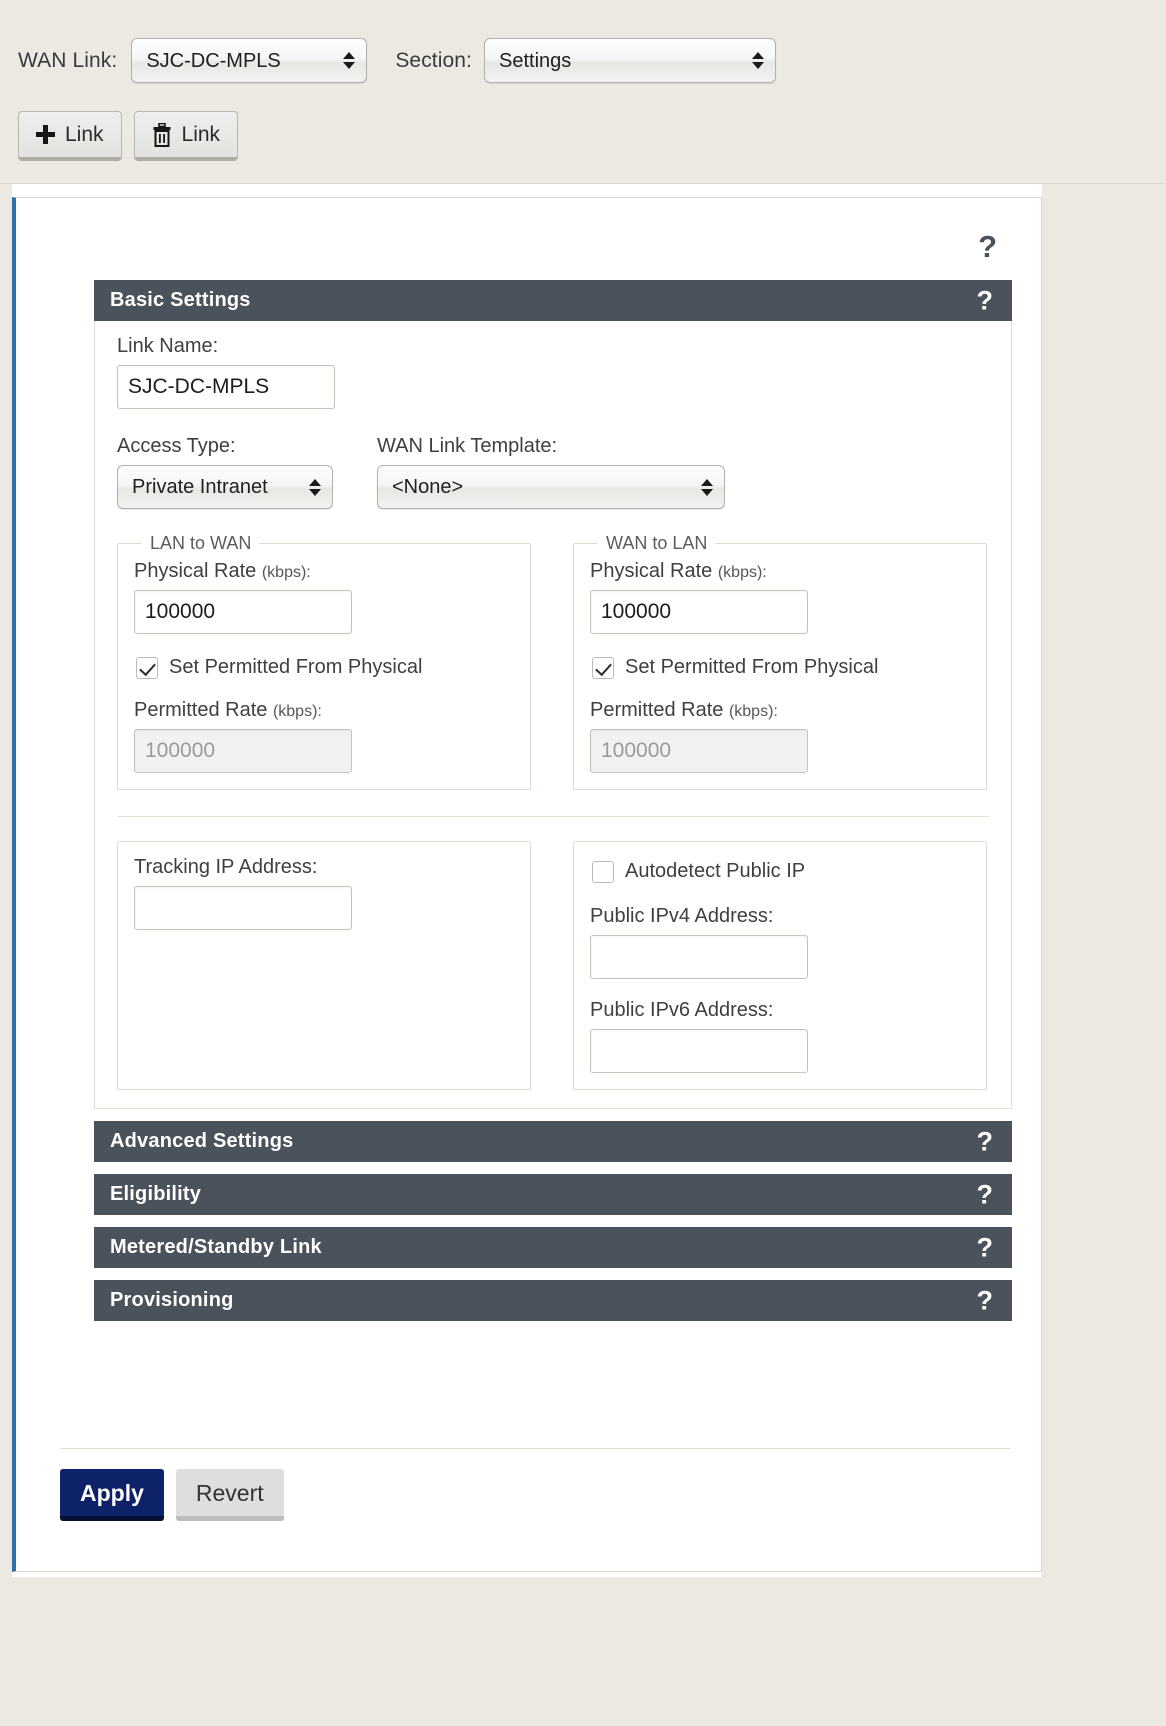  I want to click on right-chrome-strip, so click(1104, 880).